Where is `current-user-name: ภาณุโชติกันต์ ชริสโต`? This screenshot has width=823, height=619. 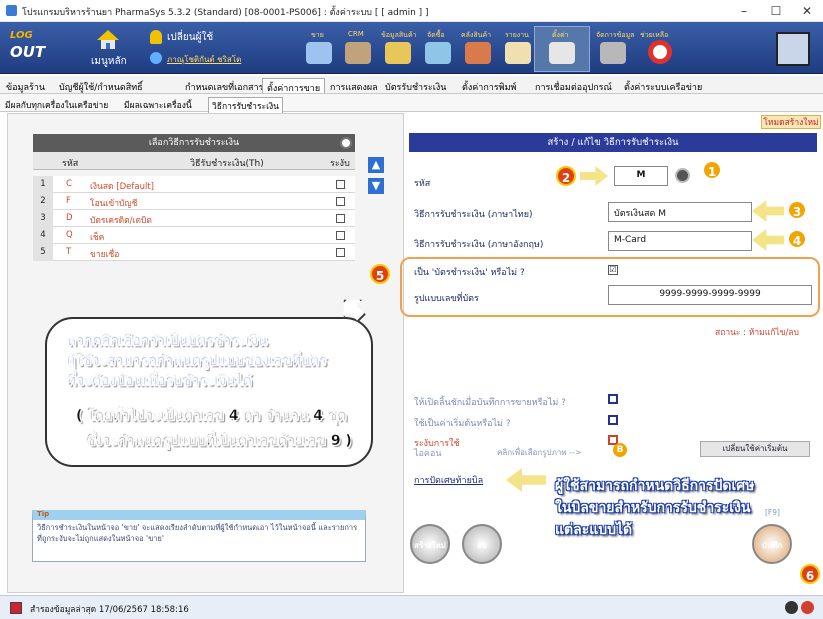 current-user-name: ภาณุโชติกันต์ ชริสโต is located at coordinates (204, 59).